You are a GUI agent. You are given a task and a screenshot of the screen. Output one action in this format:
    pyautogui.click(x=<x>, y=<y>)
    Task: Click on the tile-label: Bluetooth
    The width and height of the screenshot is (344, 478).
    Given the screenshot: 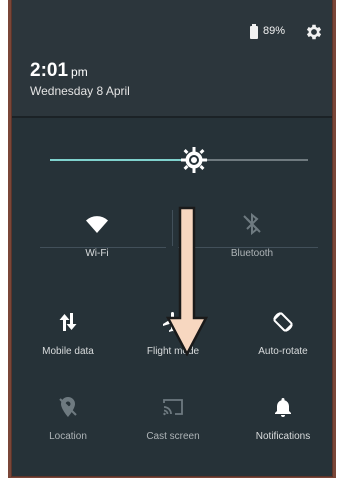 What is the action you would take?
    pyautogui.click(x=252, y=253)
    